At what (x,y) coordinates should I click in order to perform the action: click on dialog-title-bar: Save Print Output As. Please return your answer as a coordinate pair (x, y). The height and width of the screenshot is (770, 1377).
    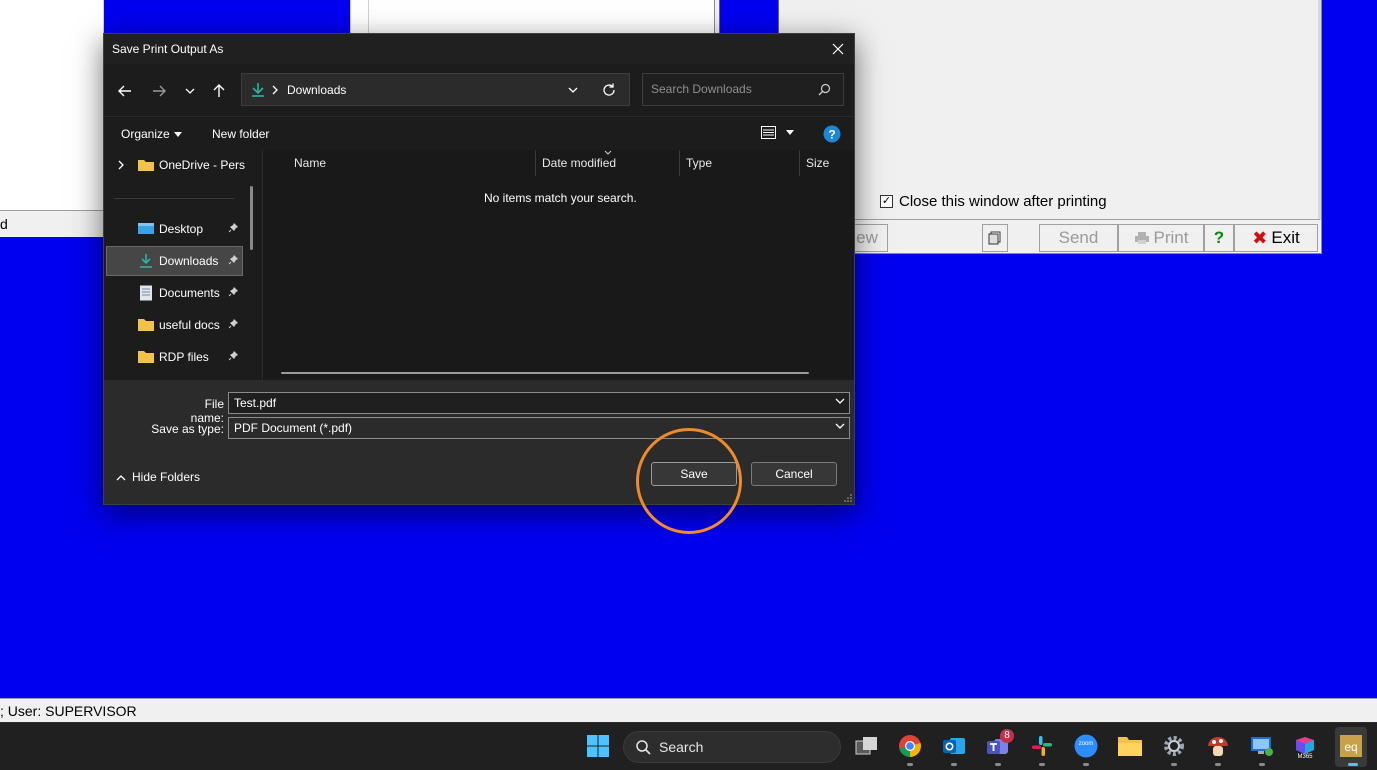
    Looking at the image, I should click on (479, 49).